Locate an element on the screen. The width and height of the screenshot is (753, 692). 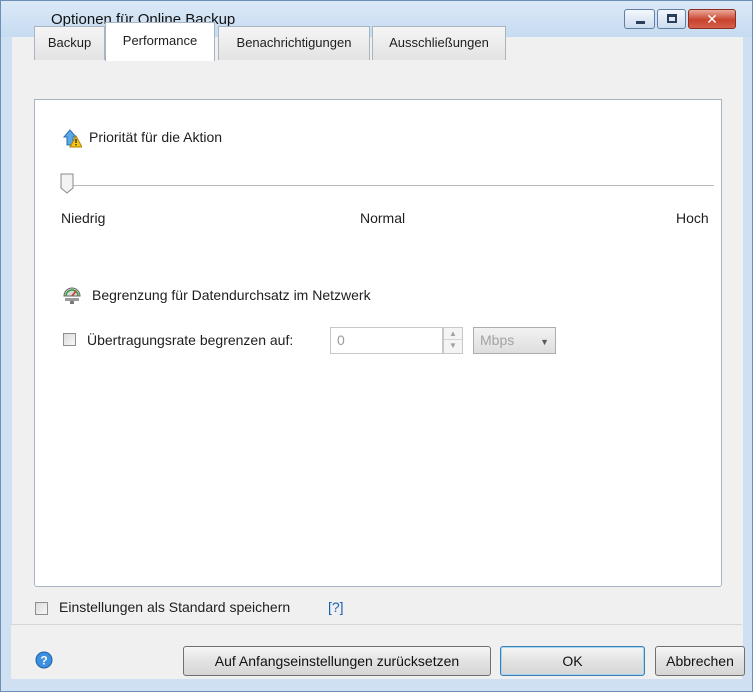
priority-slider-track is located at coordinates (389, 185).